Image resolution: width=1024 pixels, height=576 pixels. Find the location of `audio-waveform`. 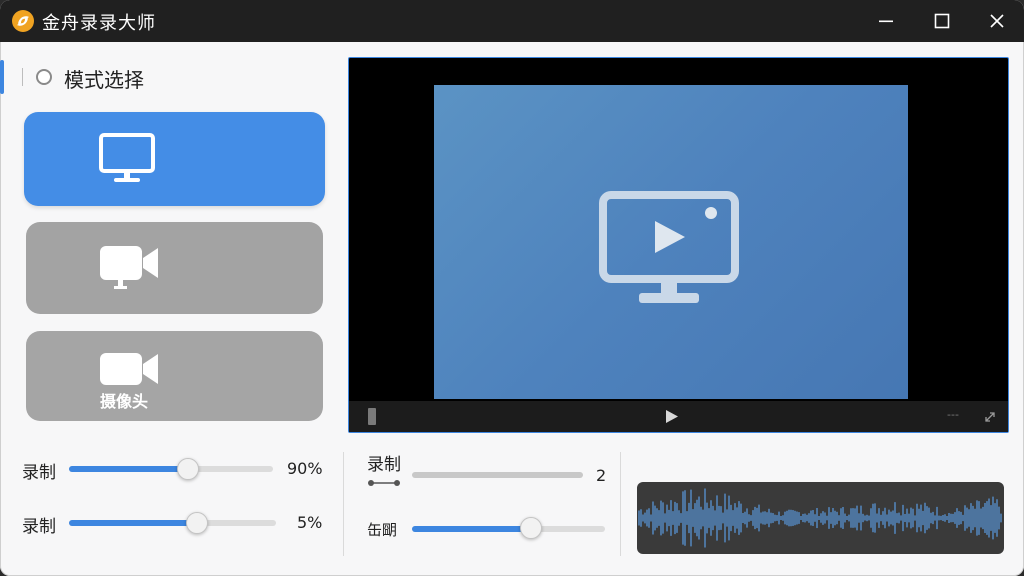

audio-waveform is located at coordinates (820, 518).